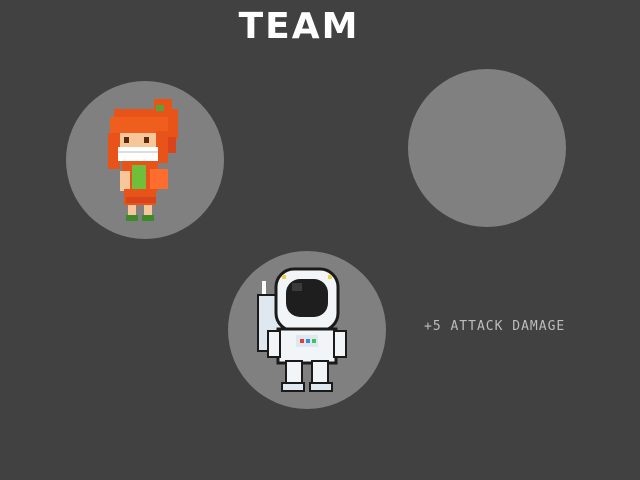  Describe the element at coordinates (302, 329) in the screenshot. I see `astronaut-sprite` at that location.